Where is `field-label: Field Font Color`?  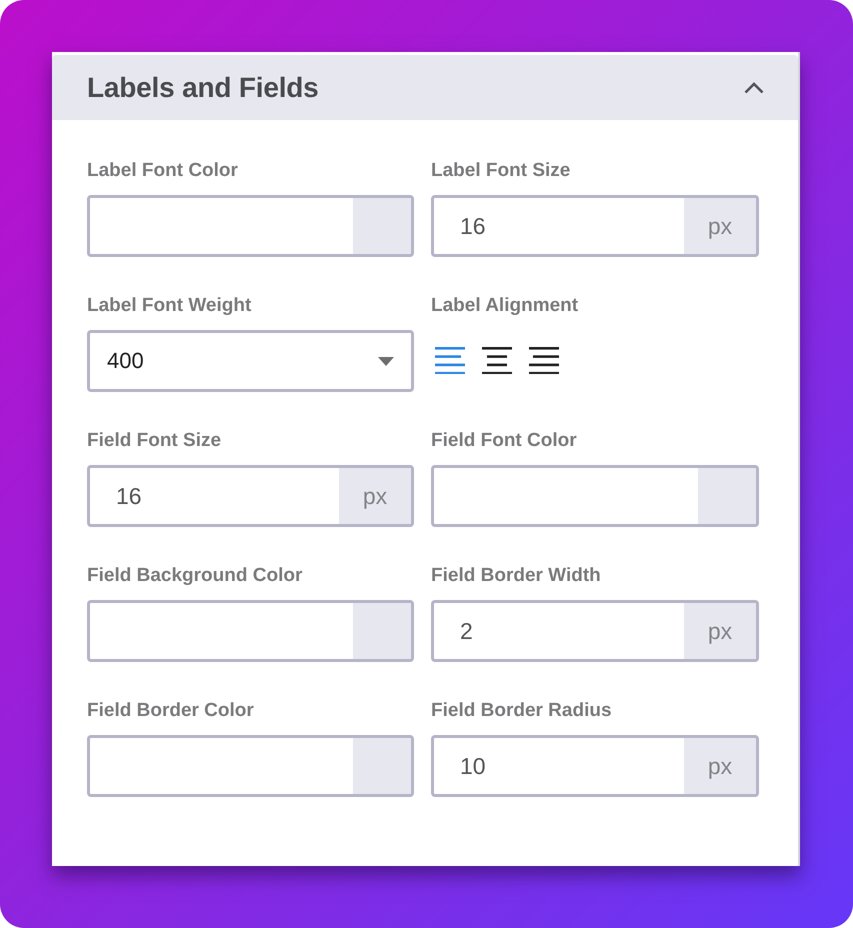
field-label: Field Font Color is located at coordinates (504, 441).